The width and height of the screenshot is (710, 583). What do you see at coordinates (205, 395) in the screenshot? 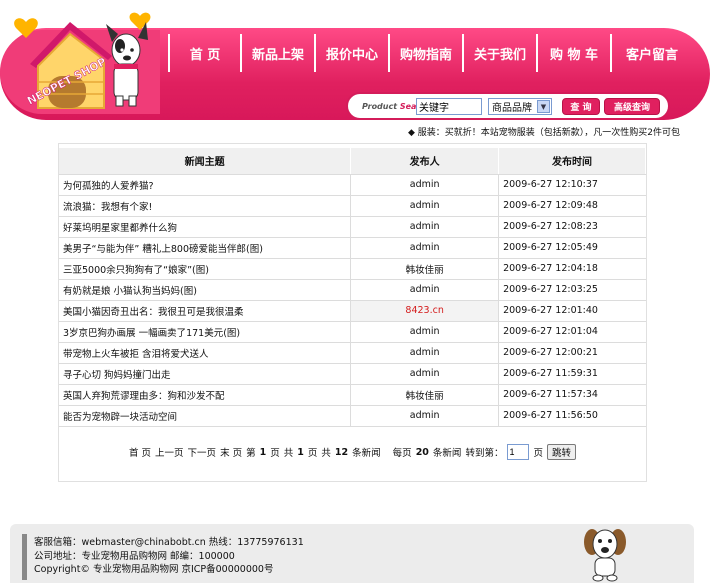
I see `news-title-link: 英国人弃狗荒谬理由多：狗和沙发不配` at bounding box center [205, 395].